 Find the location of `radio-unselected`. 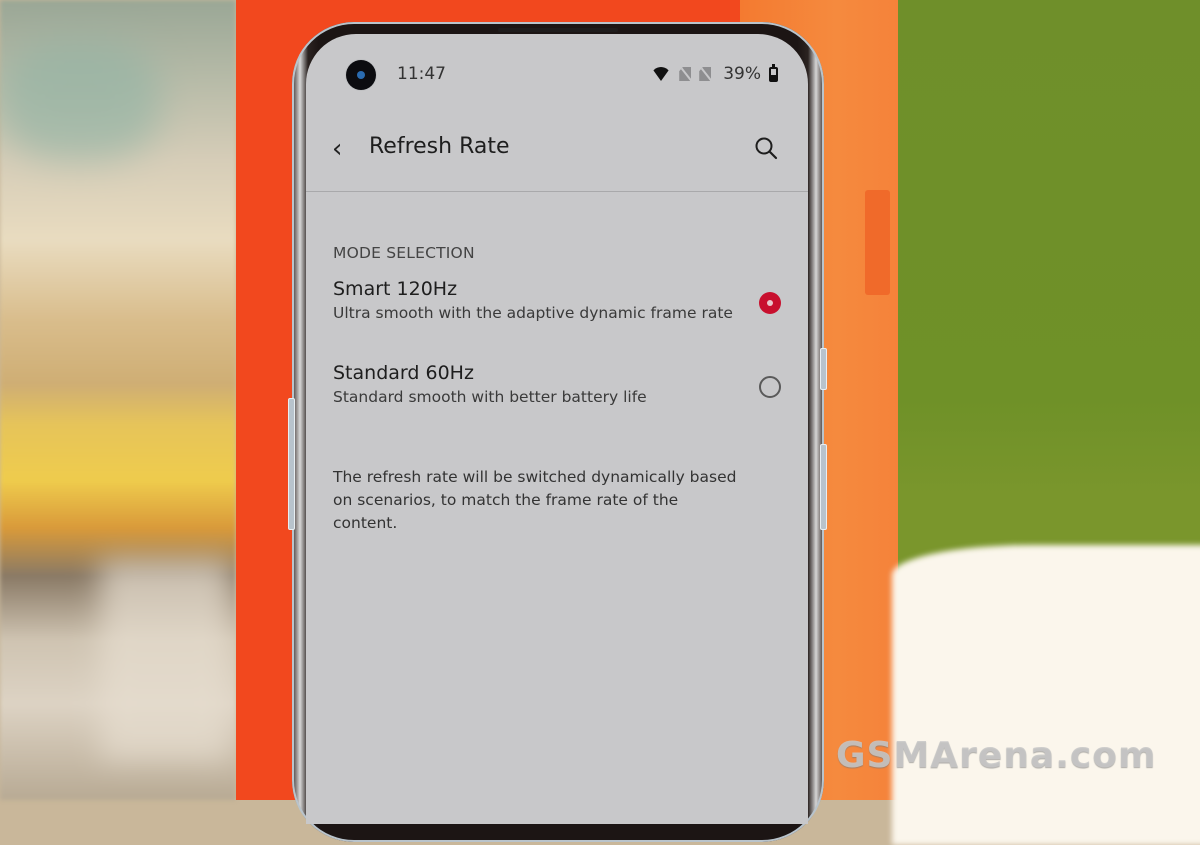

radio-unselected is located at coordinates (770, 387).